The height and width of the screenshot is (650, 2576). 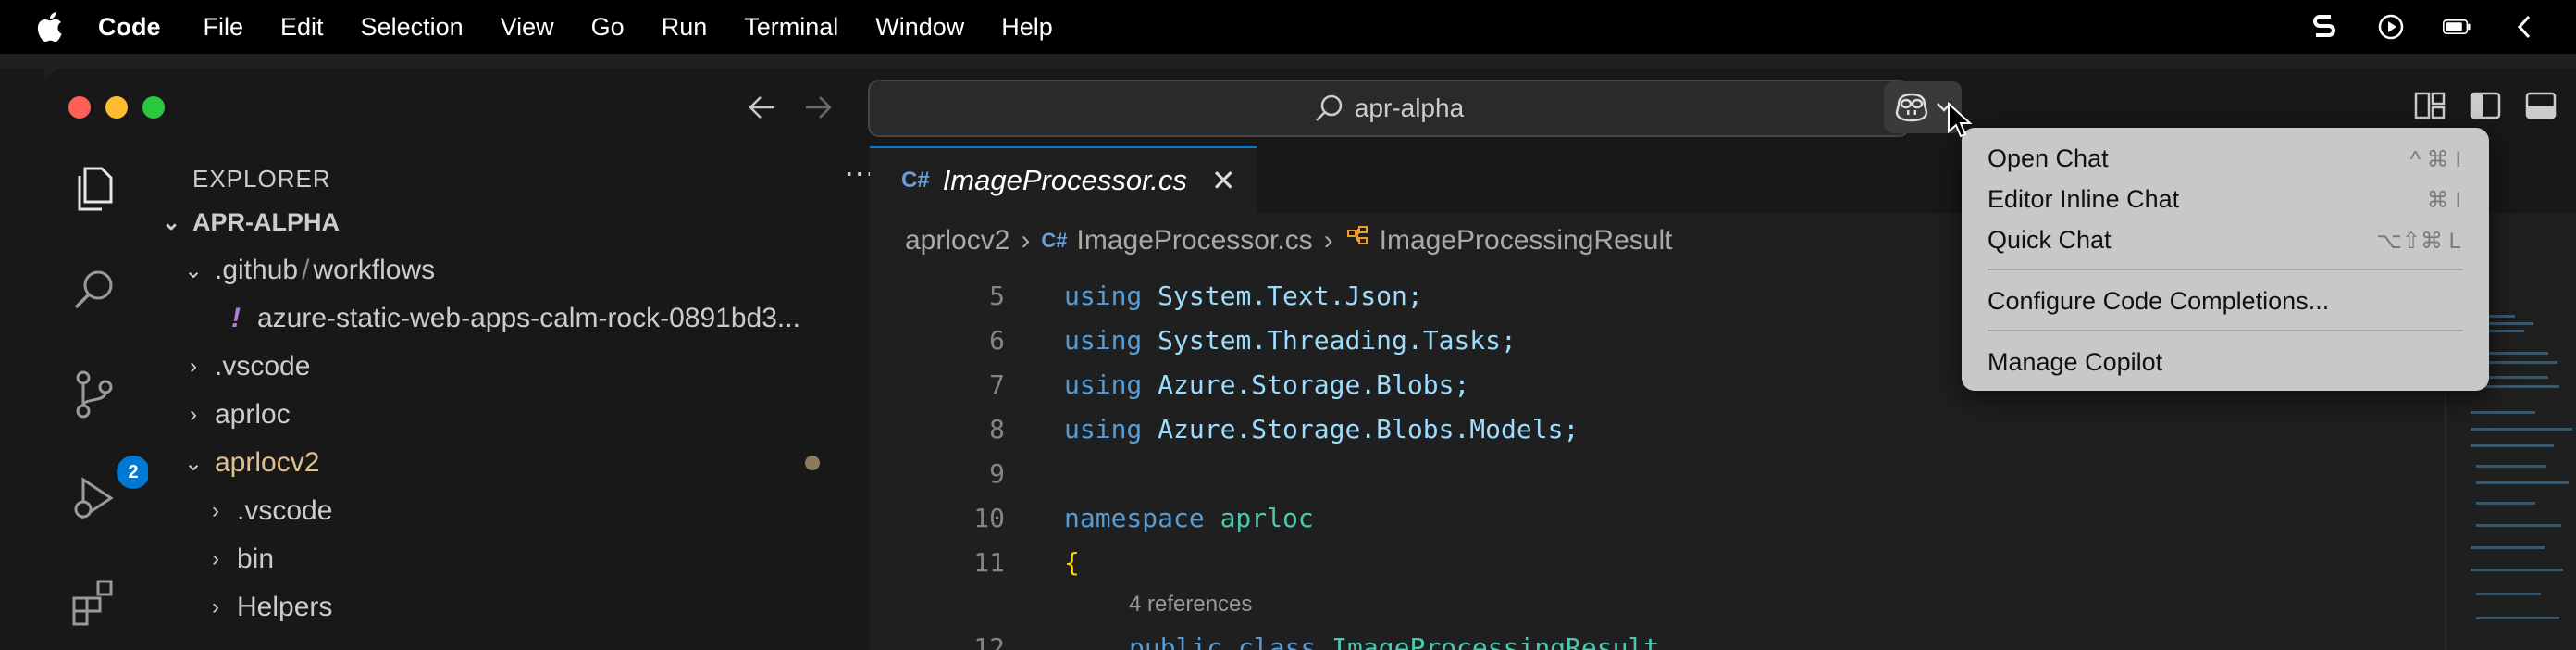 What do you see at coordinates (262, 179) in the screenshot?
I see `explorer-title: EXPLORER` at bounding box center [262, 179].